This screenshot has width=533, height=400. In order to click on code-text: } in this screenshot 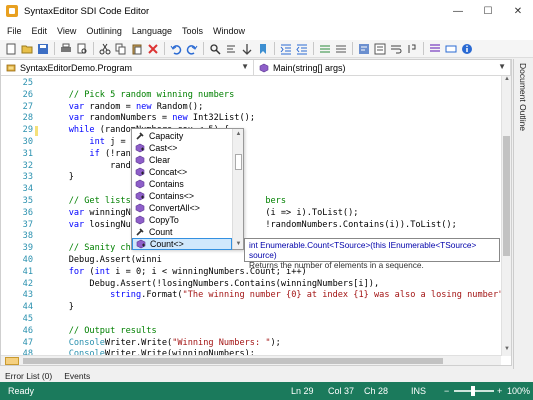, I will do `click(61, 177)`.